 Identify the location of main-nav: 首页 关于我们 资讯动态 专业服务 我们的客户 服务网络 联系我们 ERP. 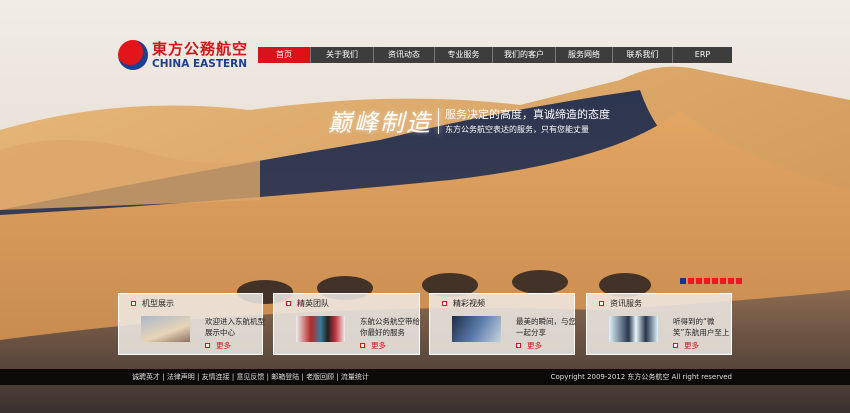
(495, 55).